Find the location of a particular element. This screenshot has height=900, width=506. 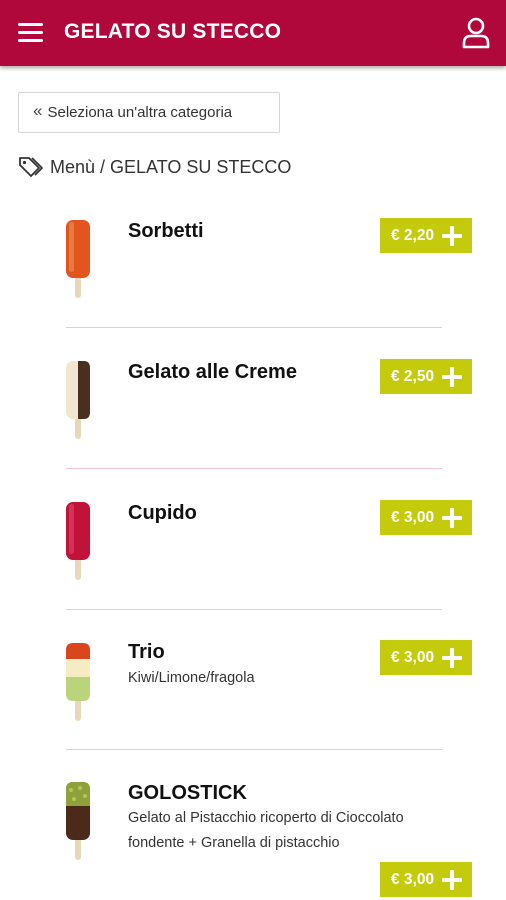

user-icon is located at coordinates (476, 33).